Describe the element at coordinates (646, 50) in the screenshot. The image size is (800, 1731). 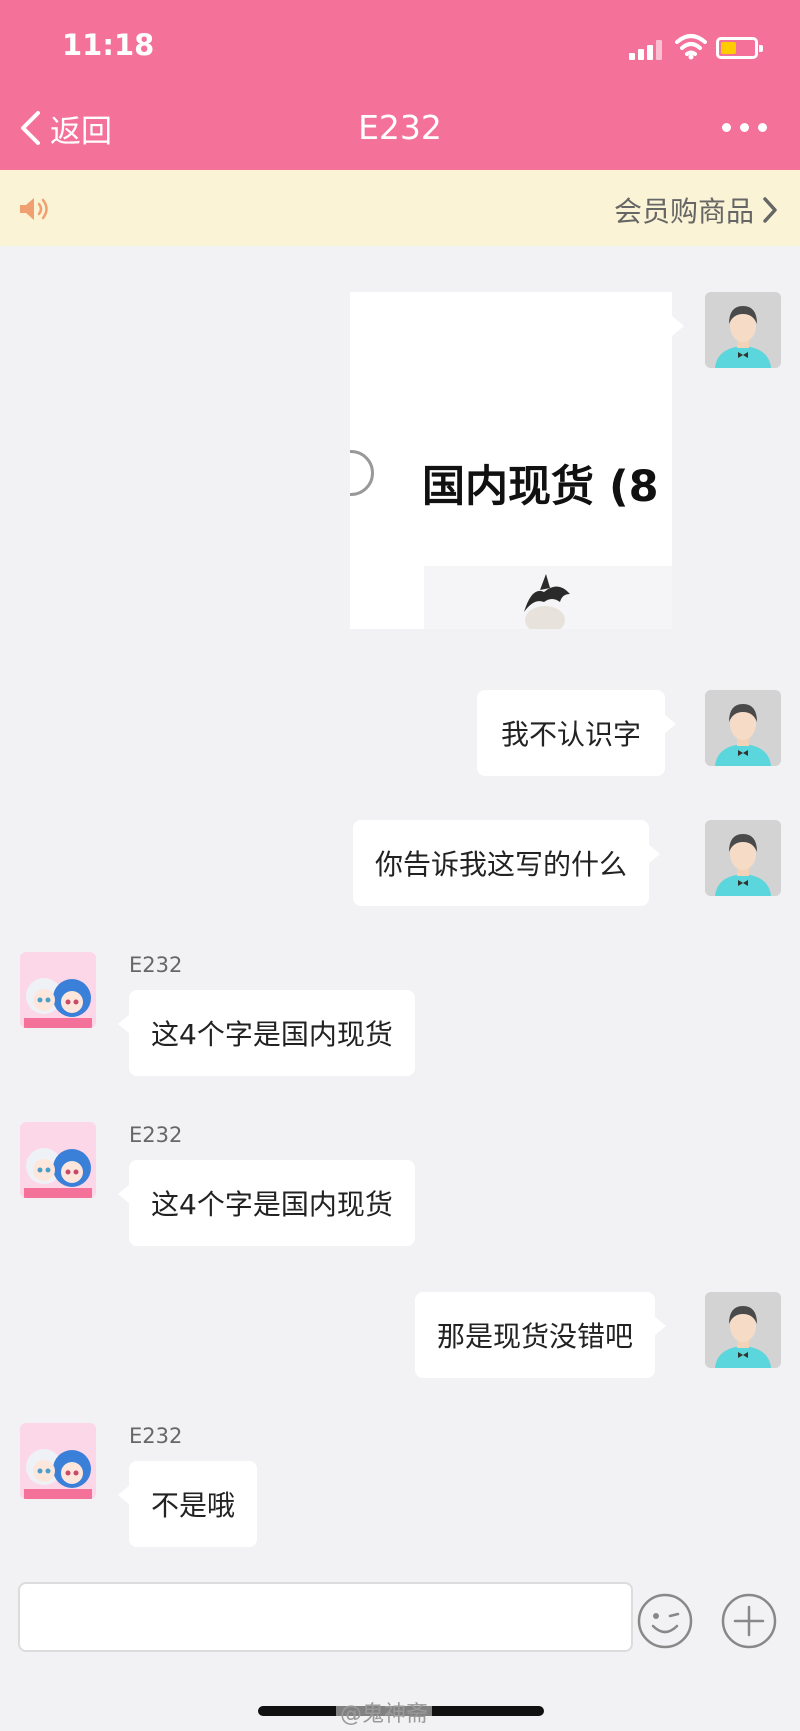
I see `cellular-signal-icon` at that location.